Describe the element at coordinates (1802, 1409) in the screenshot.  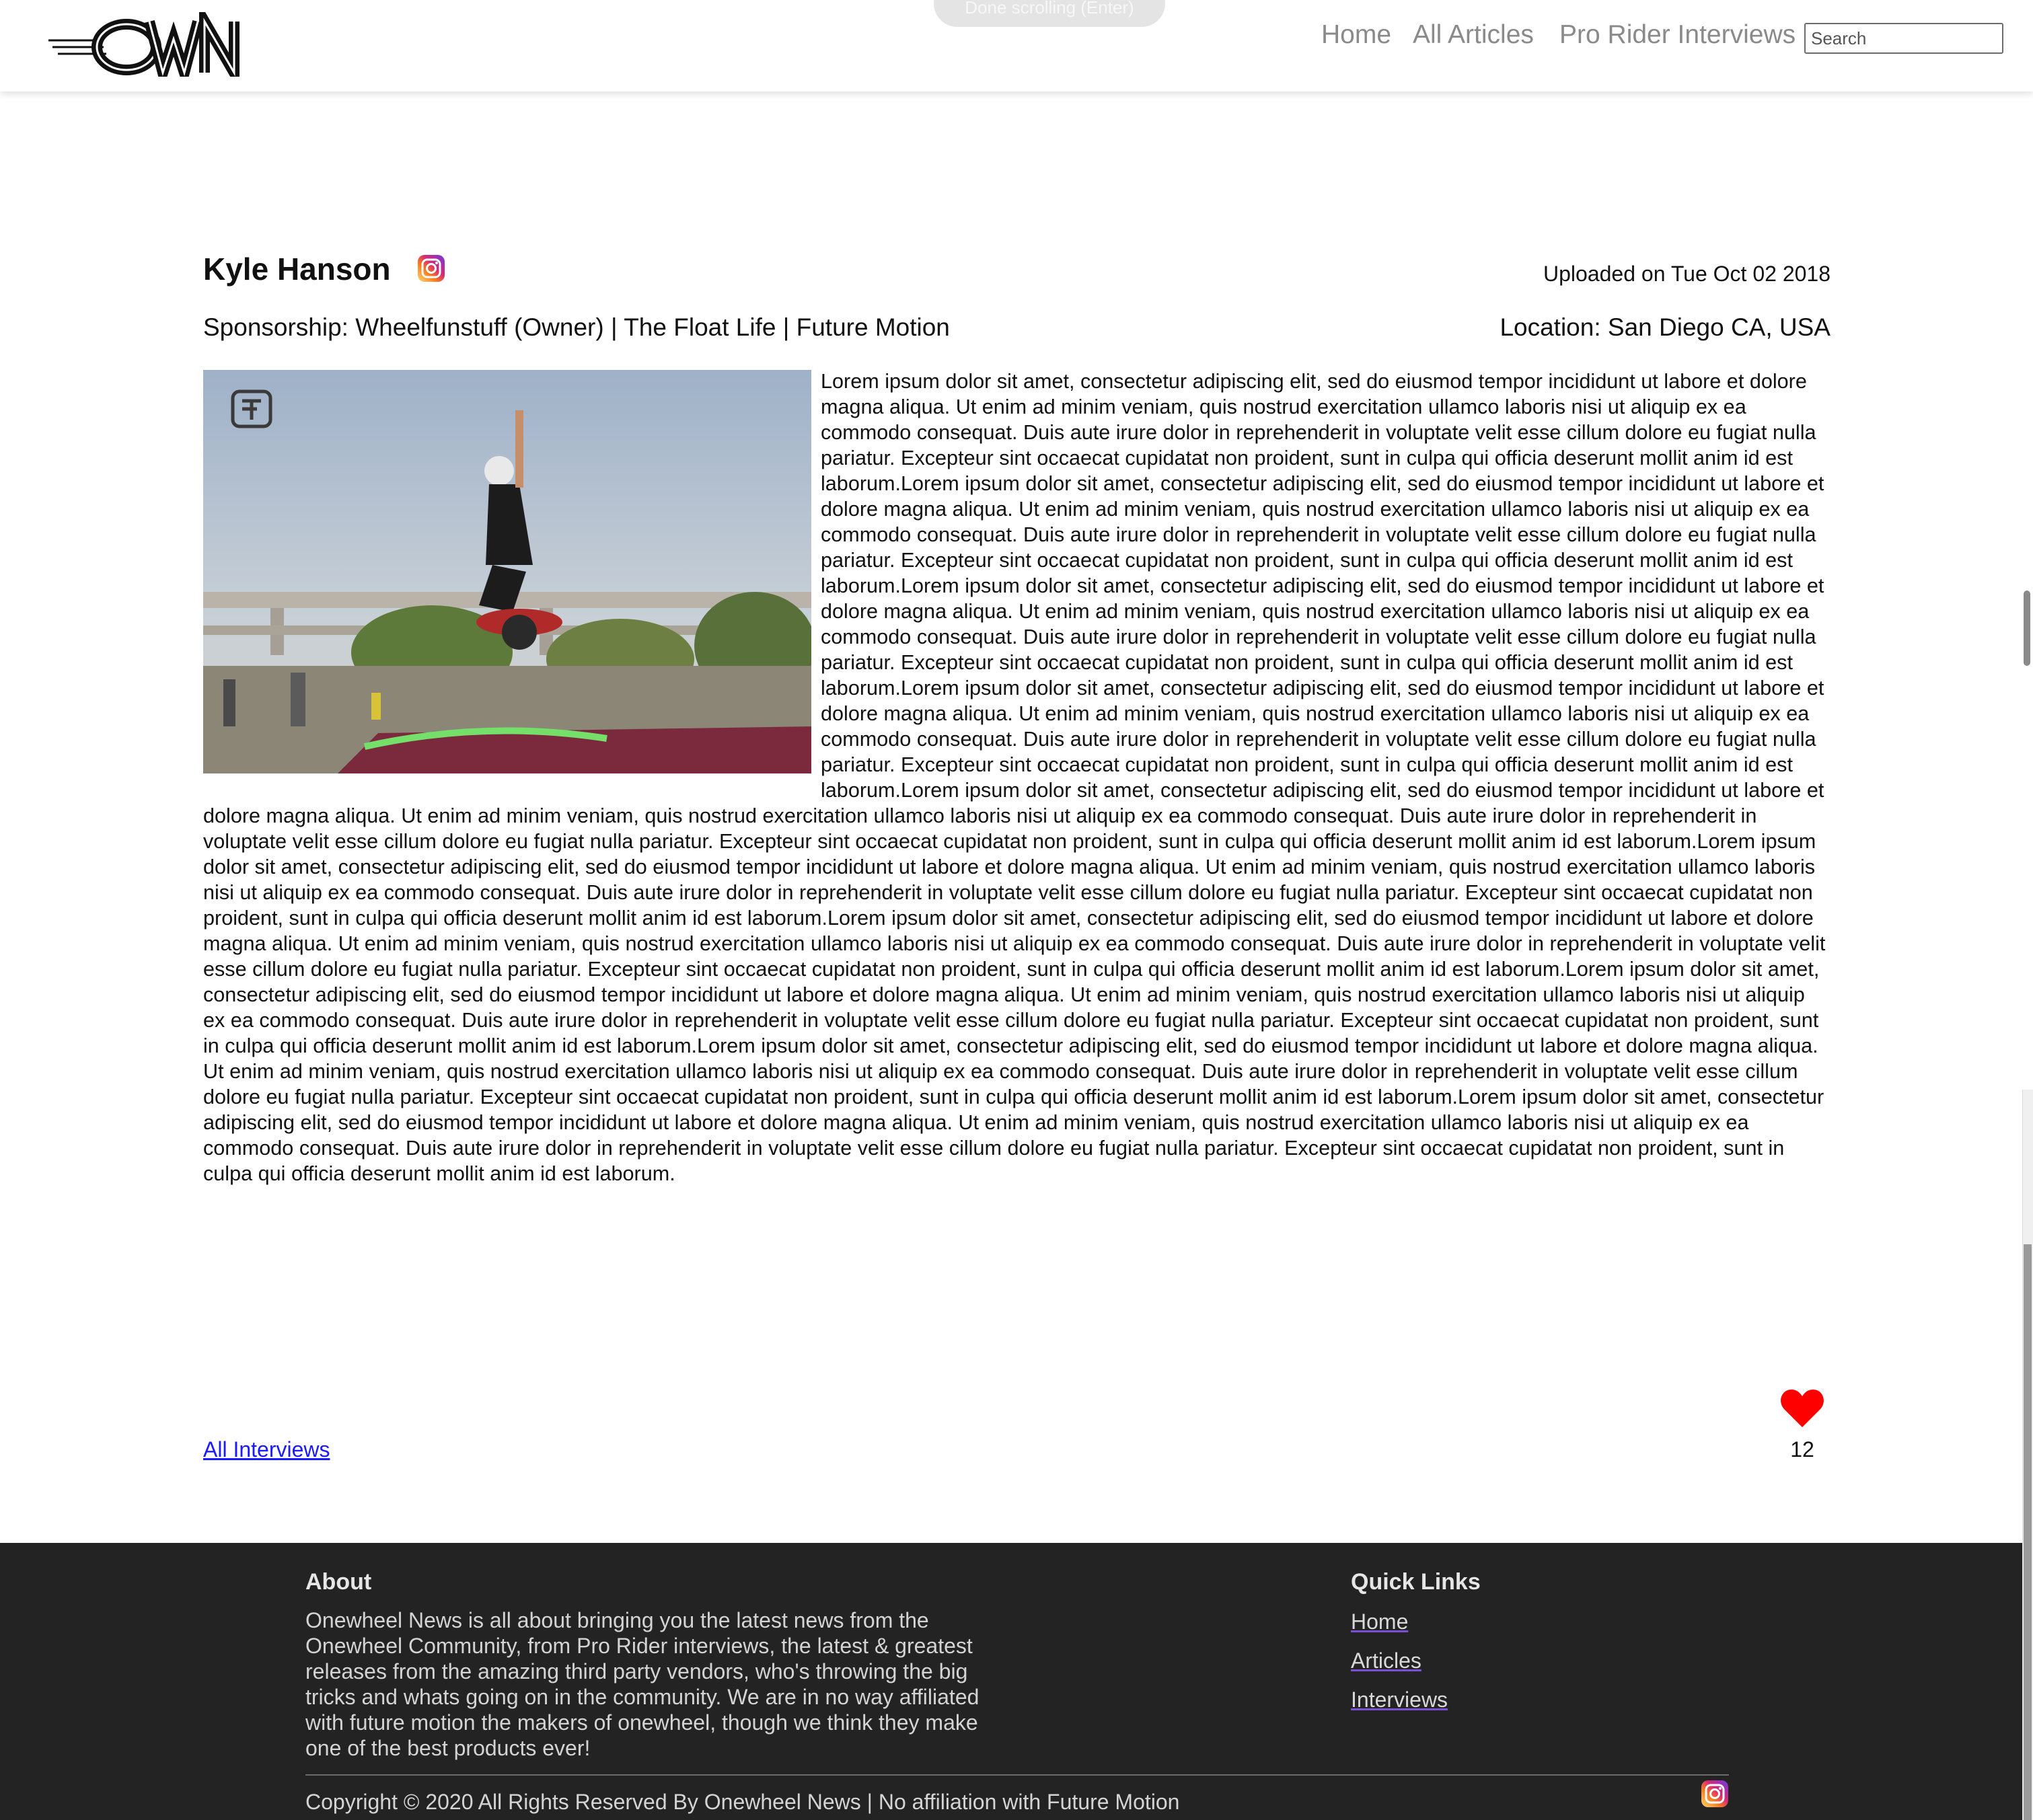
I see `heart-icon` at that location.